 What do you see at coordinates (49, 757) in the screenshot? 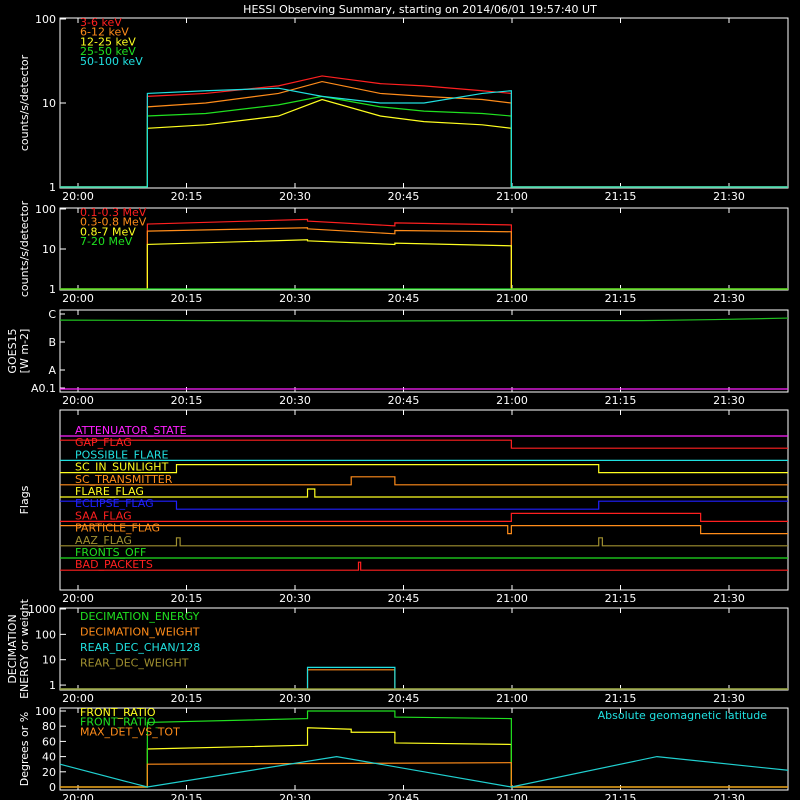
I see `y-tick-label: 40` at bounding box center [49, 757].